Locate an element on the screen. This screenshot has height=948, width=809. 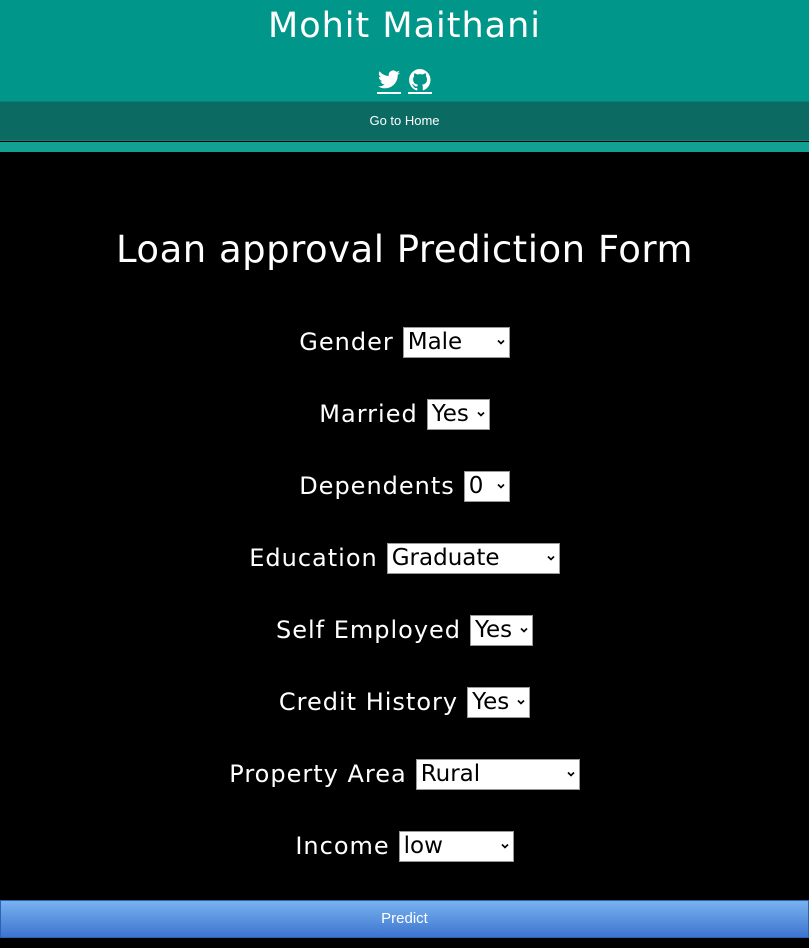
twitter-icon is located at coordinates (389, 79).